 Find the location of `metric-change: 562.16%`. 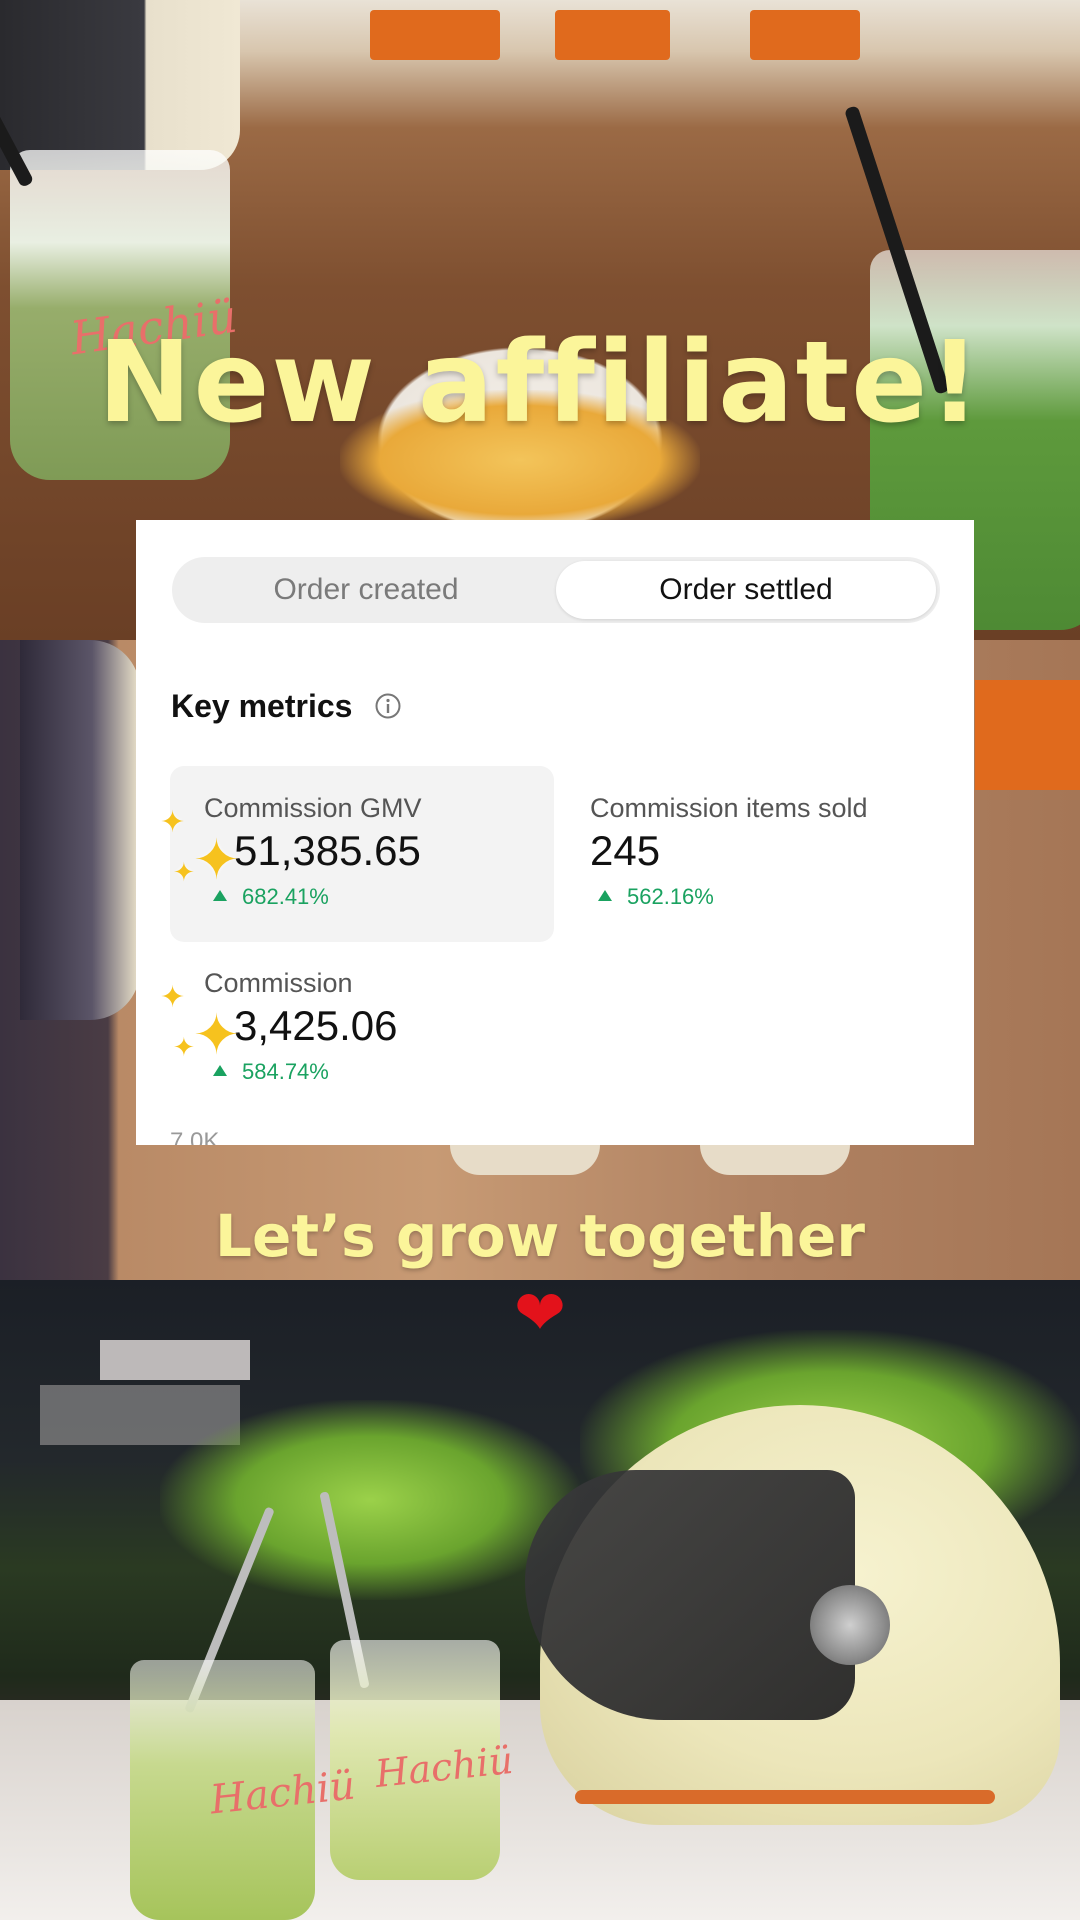

metric-change: 562.16% is located at coordinates (670, 896).